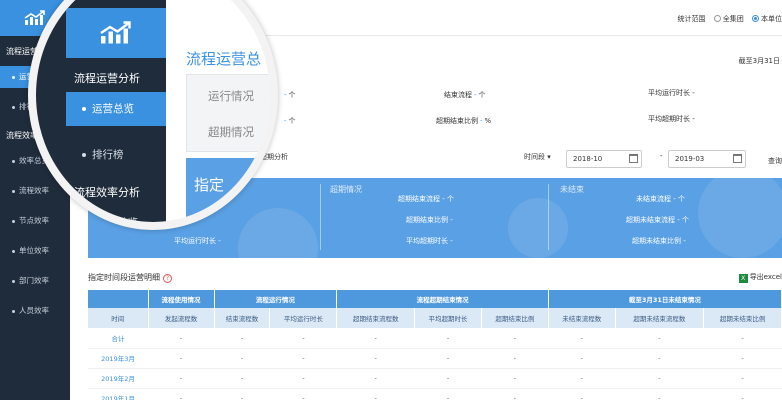  Describe the element at coordinates (242, 318) in the screenshot. I see `table-col-header: 结束流程数` at that location.